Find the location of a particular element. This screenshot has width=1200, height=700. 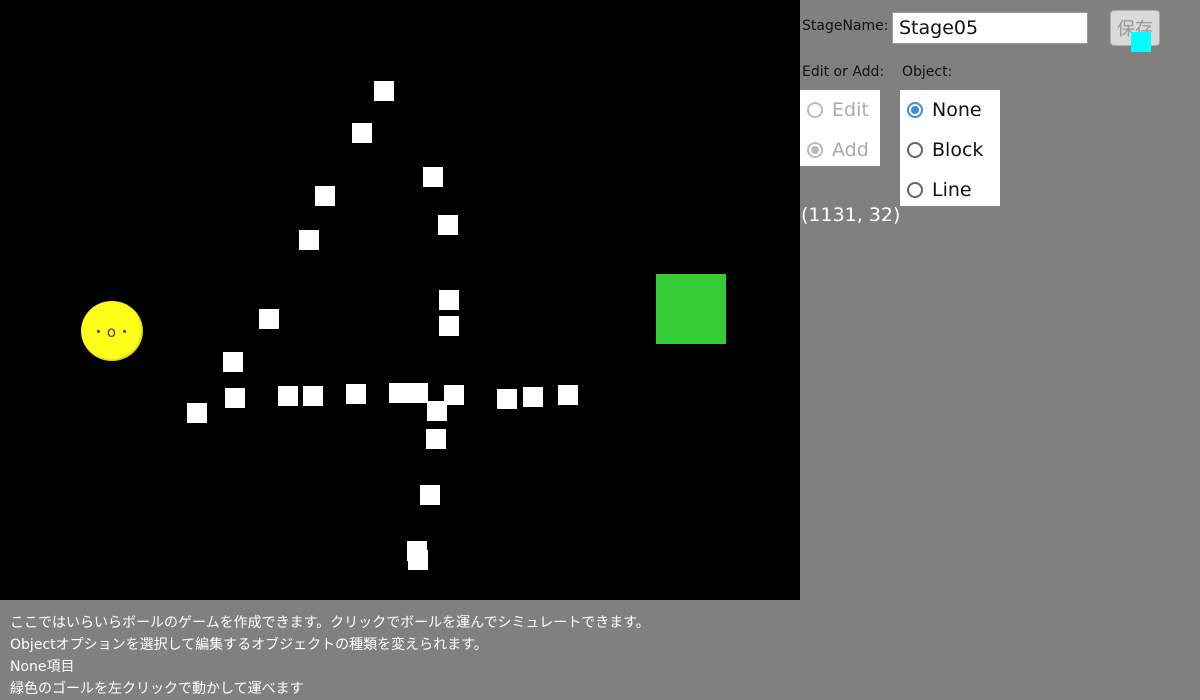

radio-add: Add is located at coordinates (840, 150).